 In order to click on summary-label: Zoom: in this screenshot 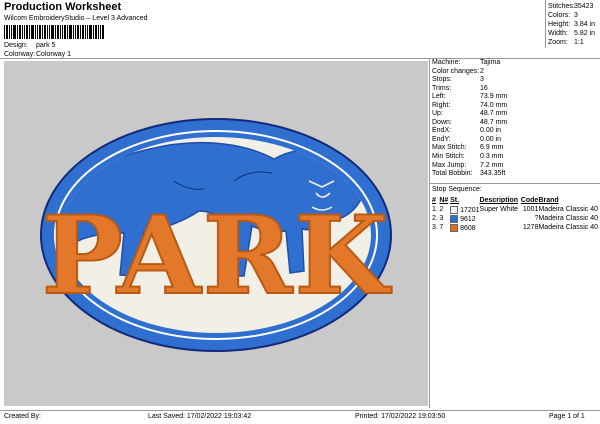, I will do `click(558, 42)`.